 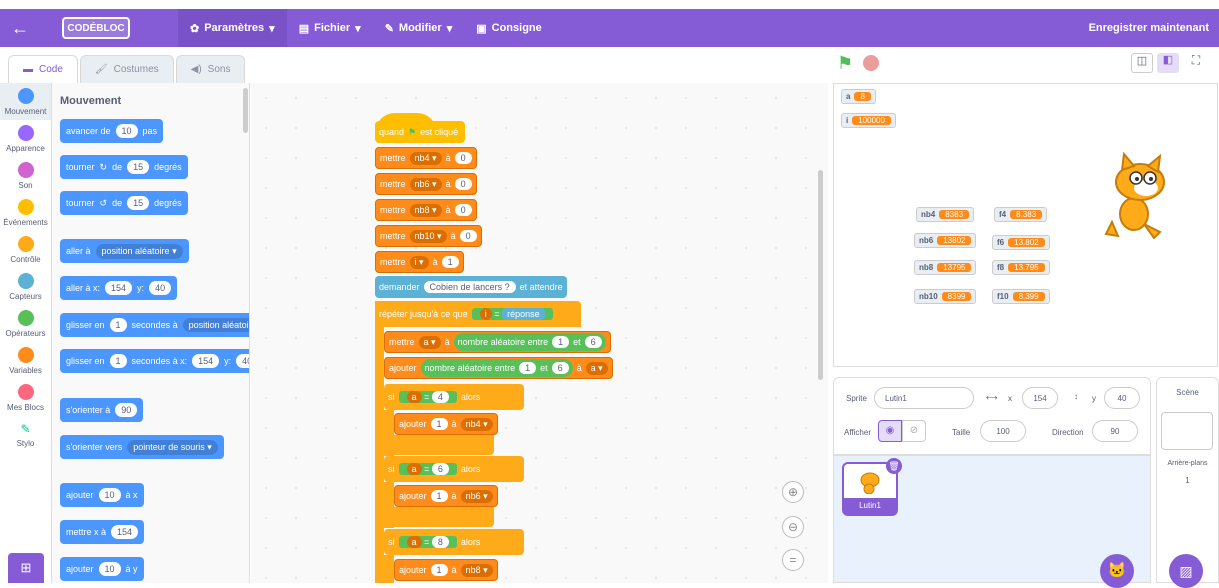 I want to click on monitor-nb4: nb4 8383, so click(x=945, y=214).